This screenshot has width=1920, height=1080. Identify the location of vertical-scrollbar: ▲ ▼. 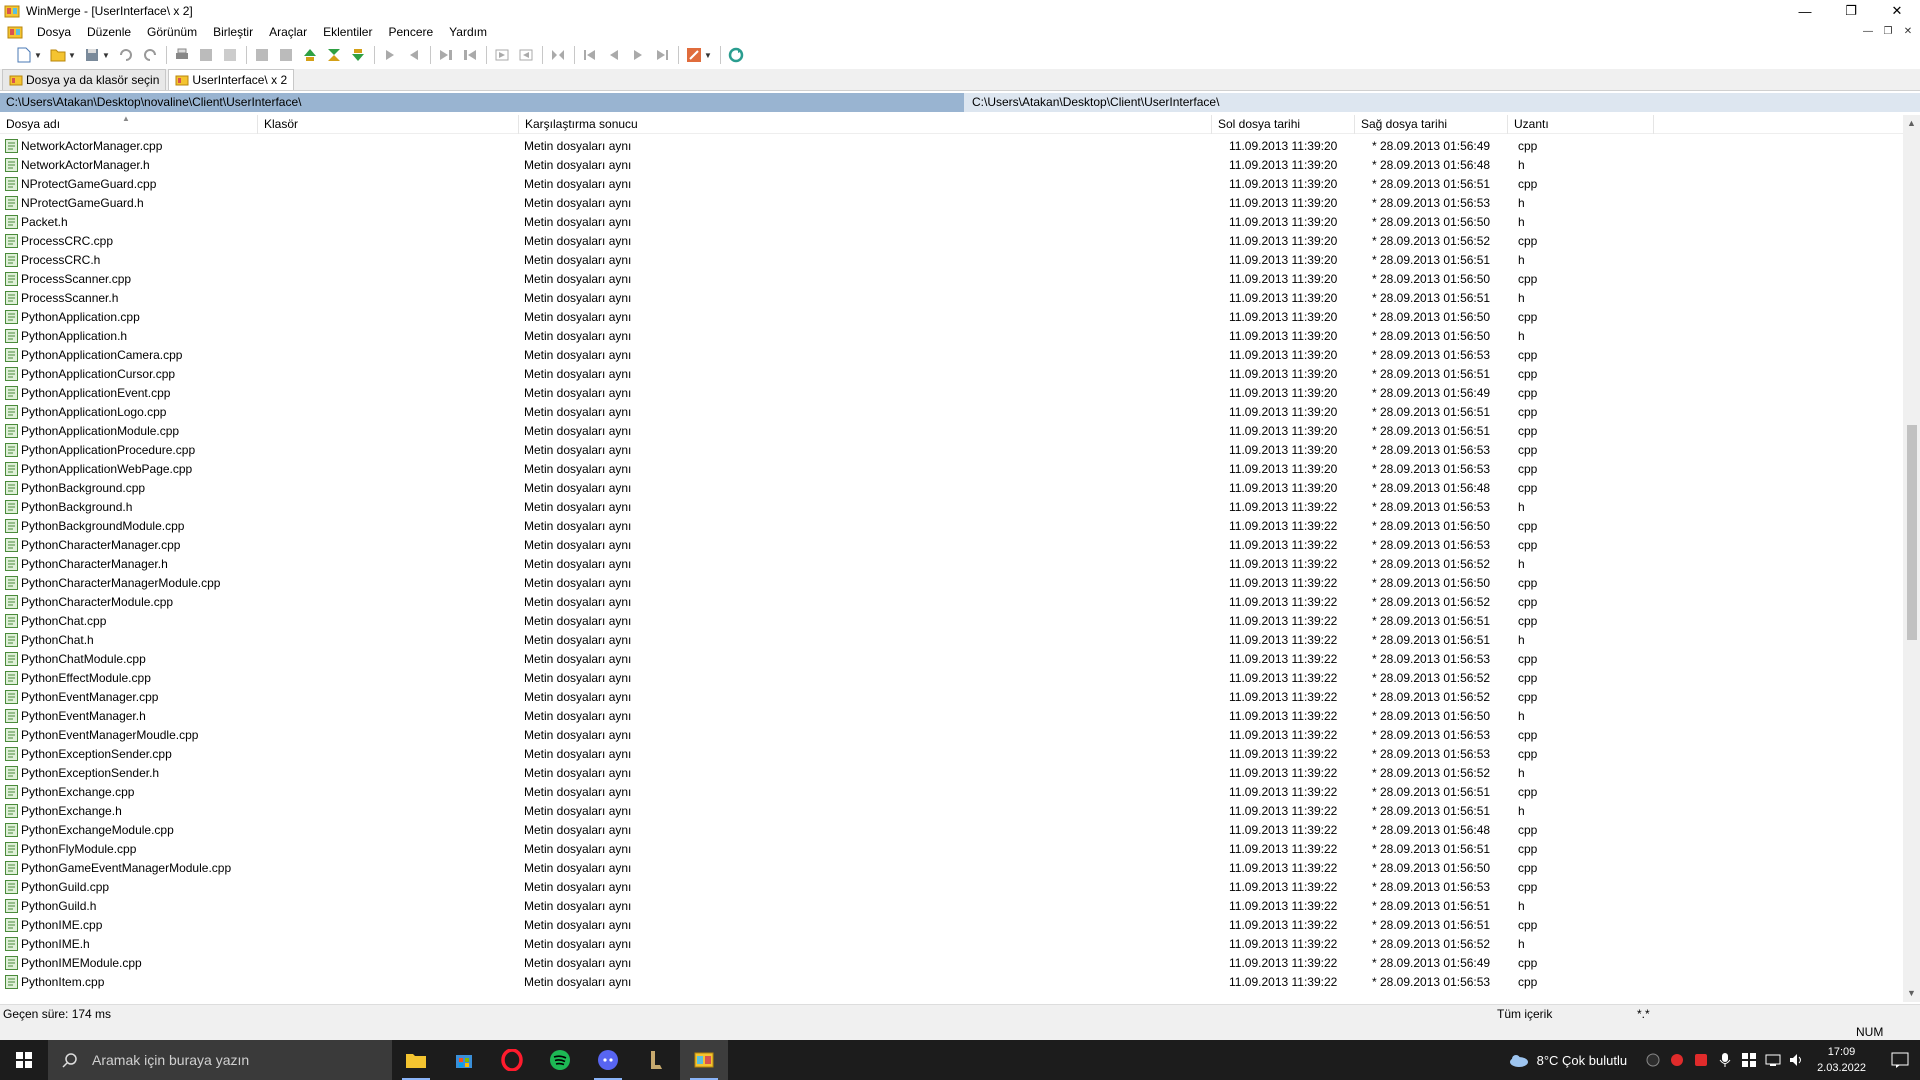
(1911, 558).